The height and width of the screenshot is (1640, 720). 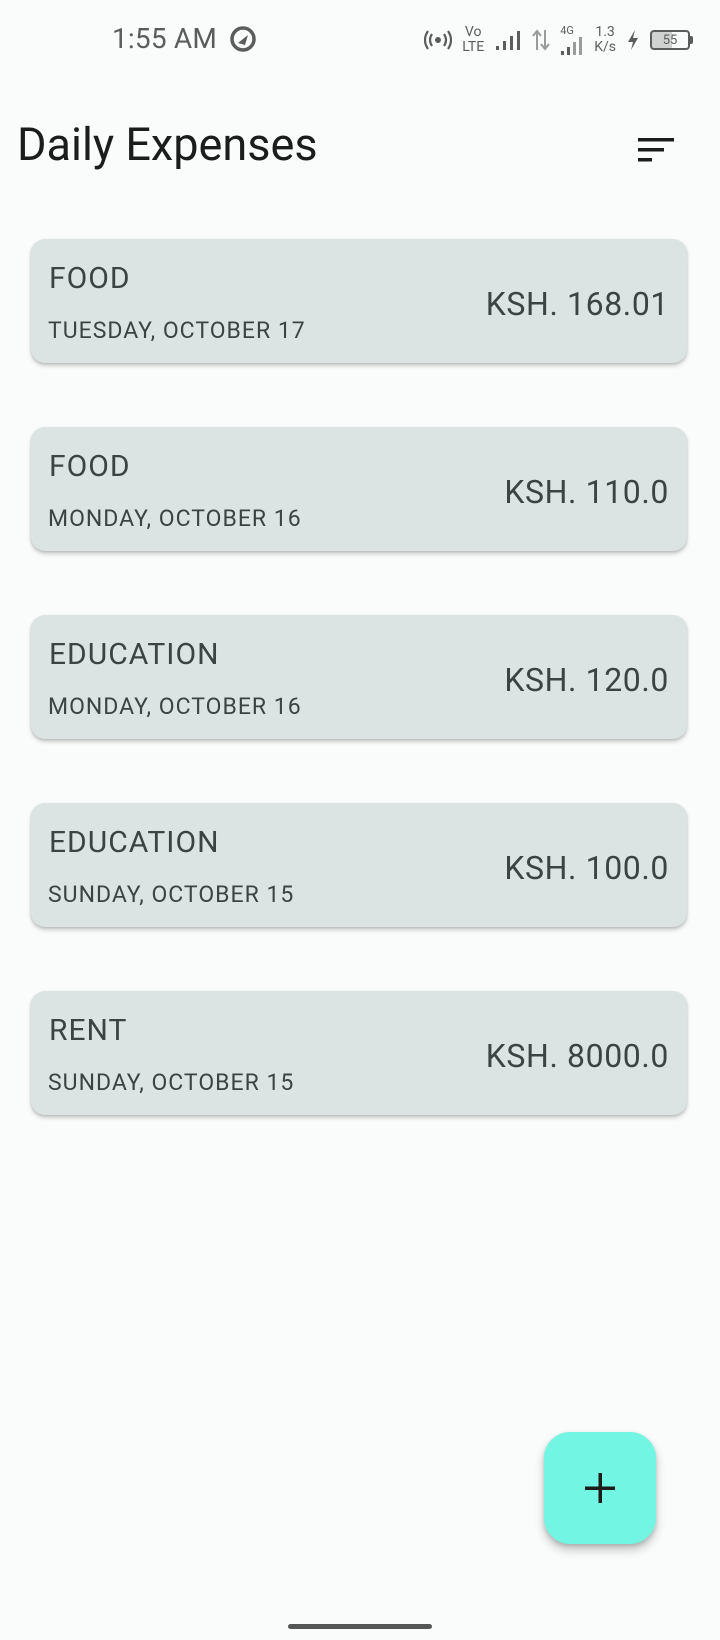 What do you see at coordinates (586, 492) in the screenshot?
I see `expense-amount: KSH. 110.0` at bounding box center [586, 492].